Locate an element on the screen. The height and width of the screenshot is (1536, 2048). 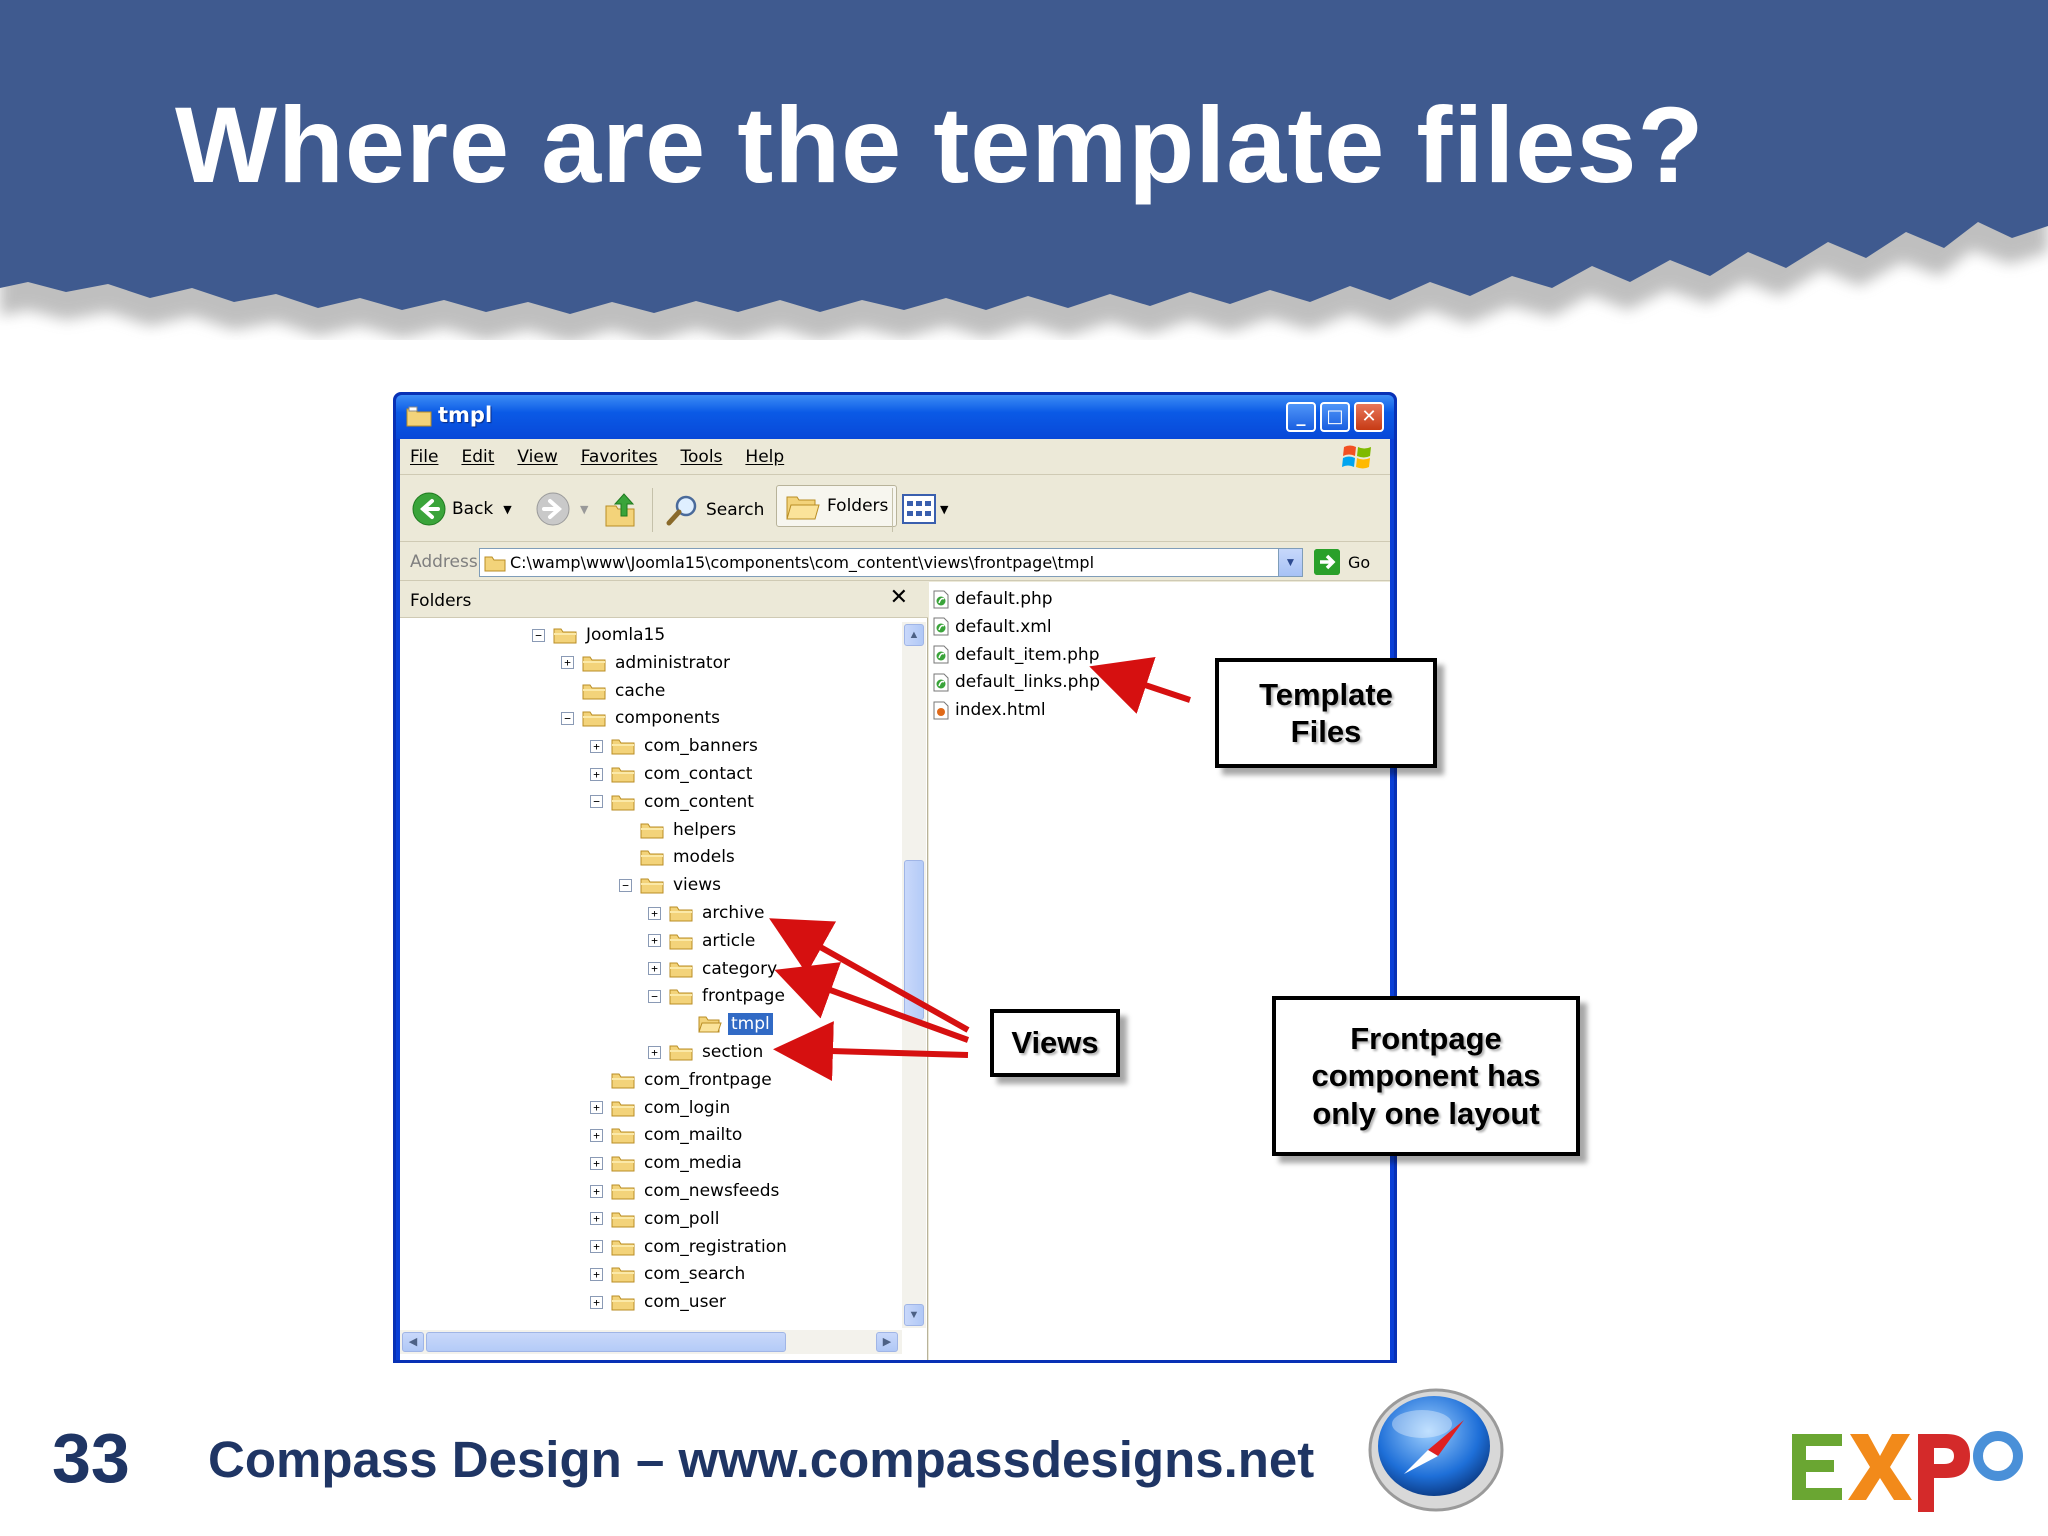
tree-item: + com_user is located at coordinates (659, 1302).